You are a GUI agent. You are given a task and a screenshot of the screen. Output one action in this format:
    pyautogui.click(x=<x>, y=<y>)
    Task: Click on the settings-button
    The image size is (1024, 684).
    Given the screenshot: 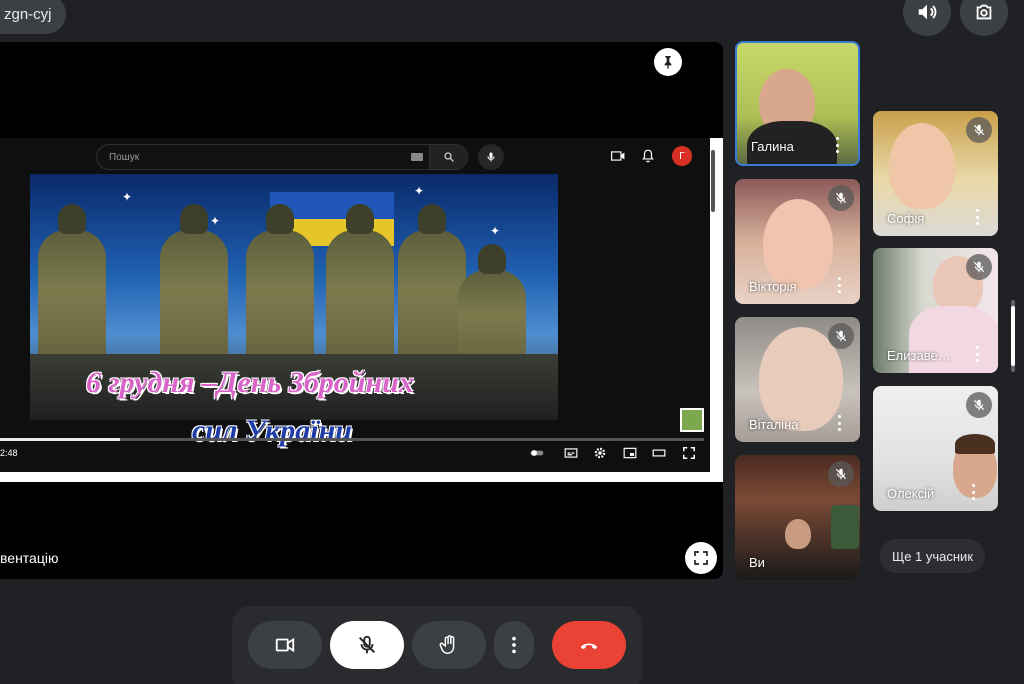 What is the action you would take?
    pyautogui.click(x=600, y=453)
    